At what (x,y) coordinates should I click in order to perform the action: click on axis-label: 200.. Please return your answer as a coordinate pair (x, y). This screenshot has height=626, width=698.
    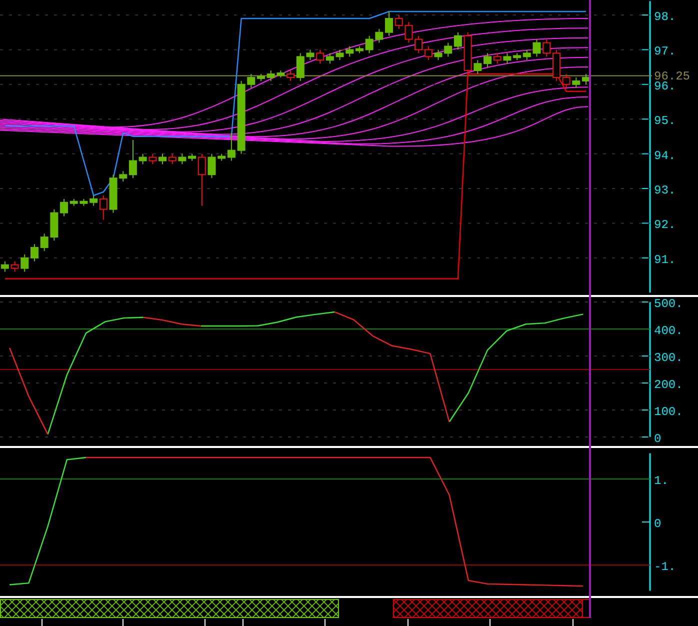
    Looking at the image, I should click on (668, 385).